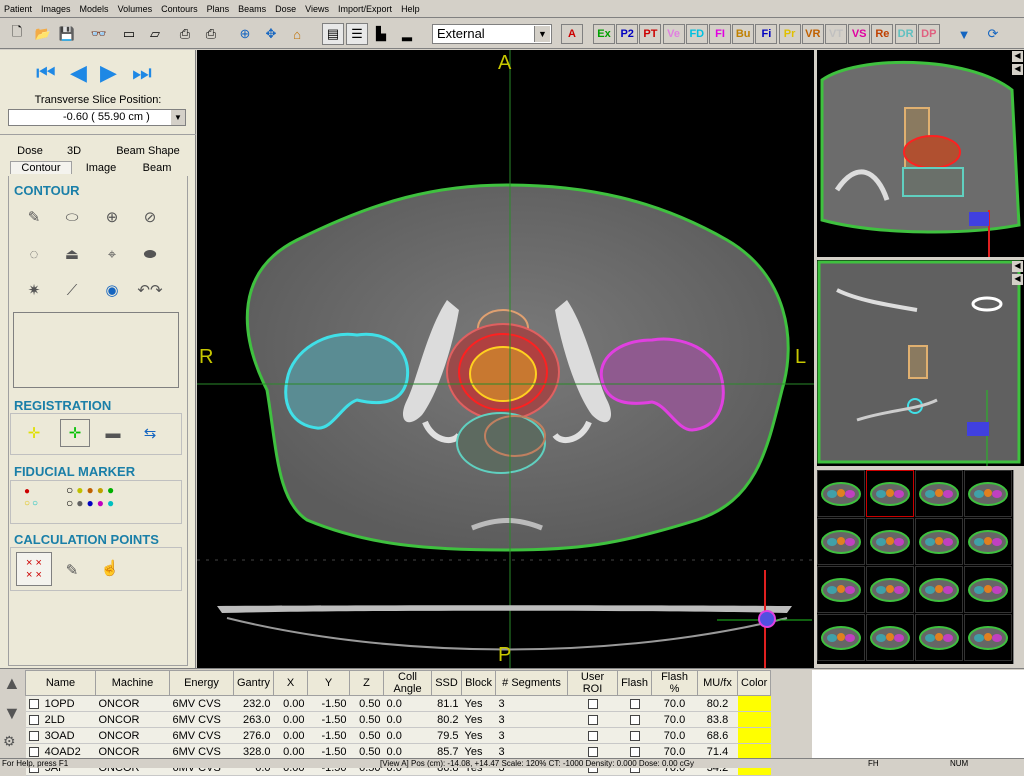 The height and width of the screenshot is (776, 1024). I want to click on menu-item-dose: Dose, so click(285, 9).